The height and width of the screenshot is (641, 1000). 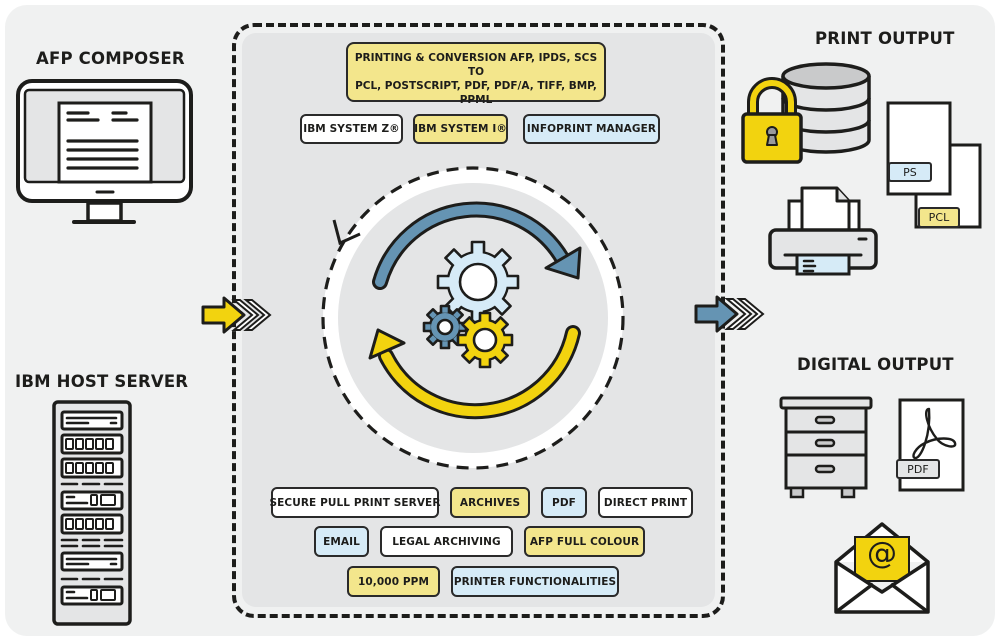 What do you see at coordinates (535, 581) in the screenshot?
I see `feature-tag-printer-functionalities: PRINTER FUNCTIONALITIES` at bounding box center [535, 581].